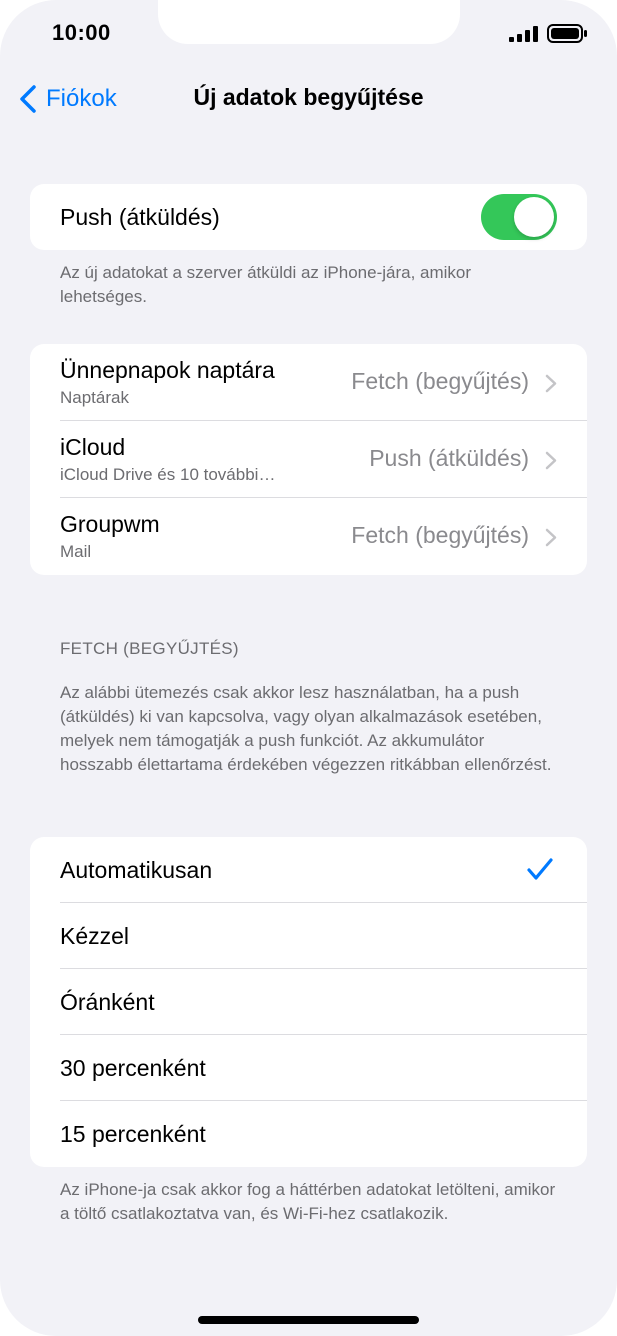  Describe the element at coordinates (308, 1320) in the screenshot. I see `home-indicator` at that location.